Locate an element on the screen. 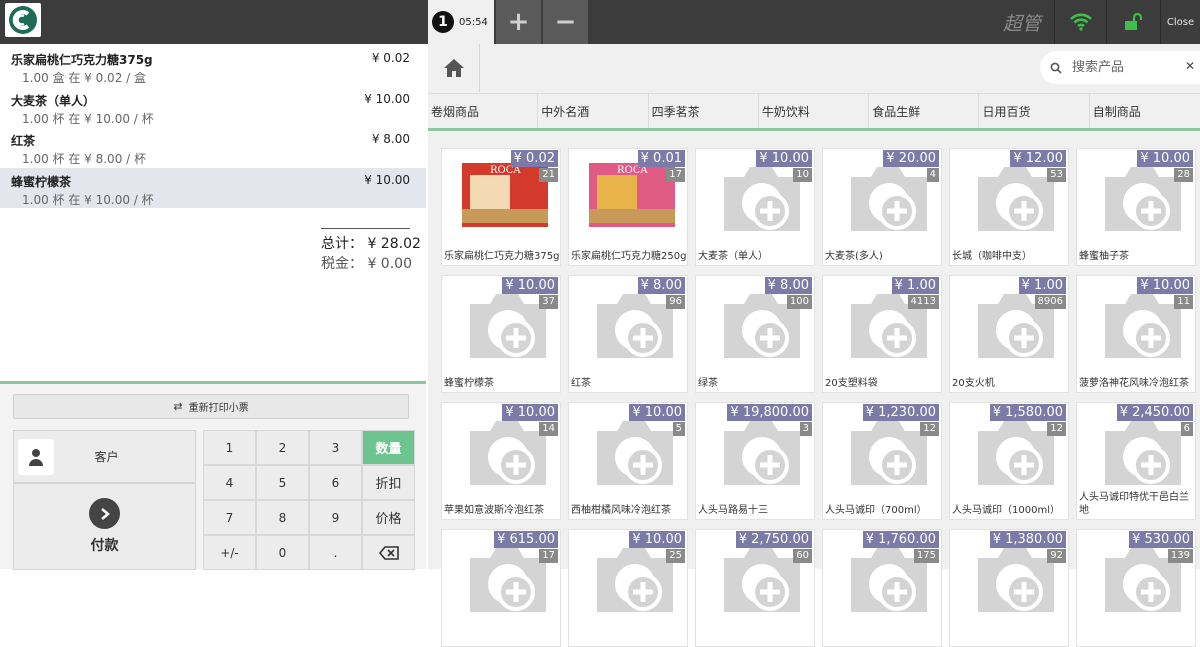  product-card: ¥ 10.00 37 蜂蜜柠檬茶 is located at coordinates (501, 334).